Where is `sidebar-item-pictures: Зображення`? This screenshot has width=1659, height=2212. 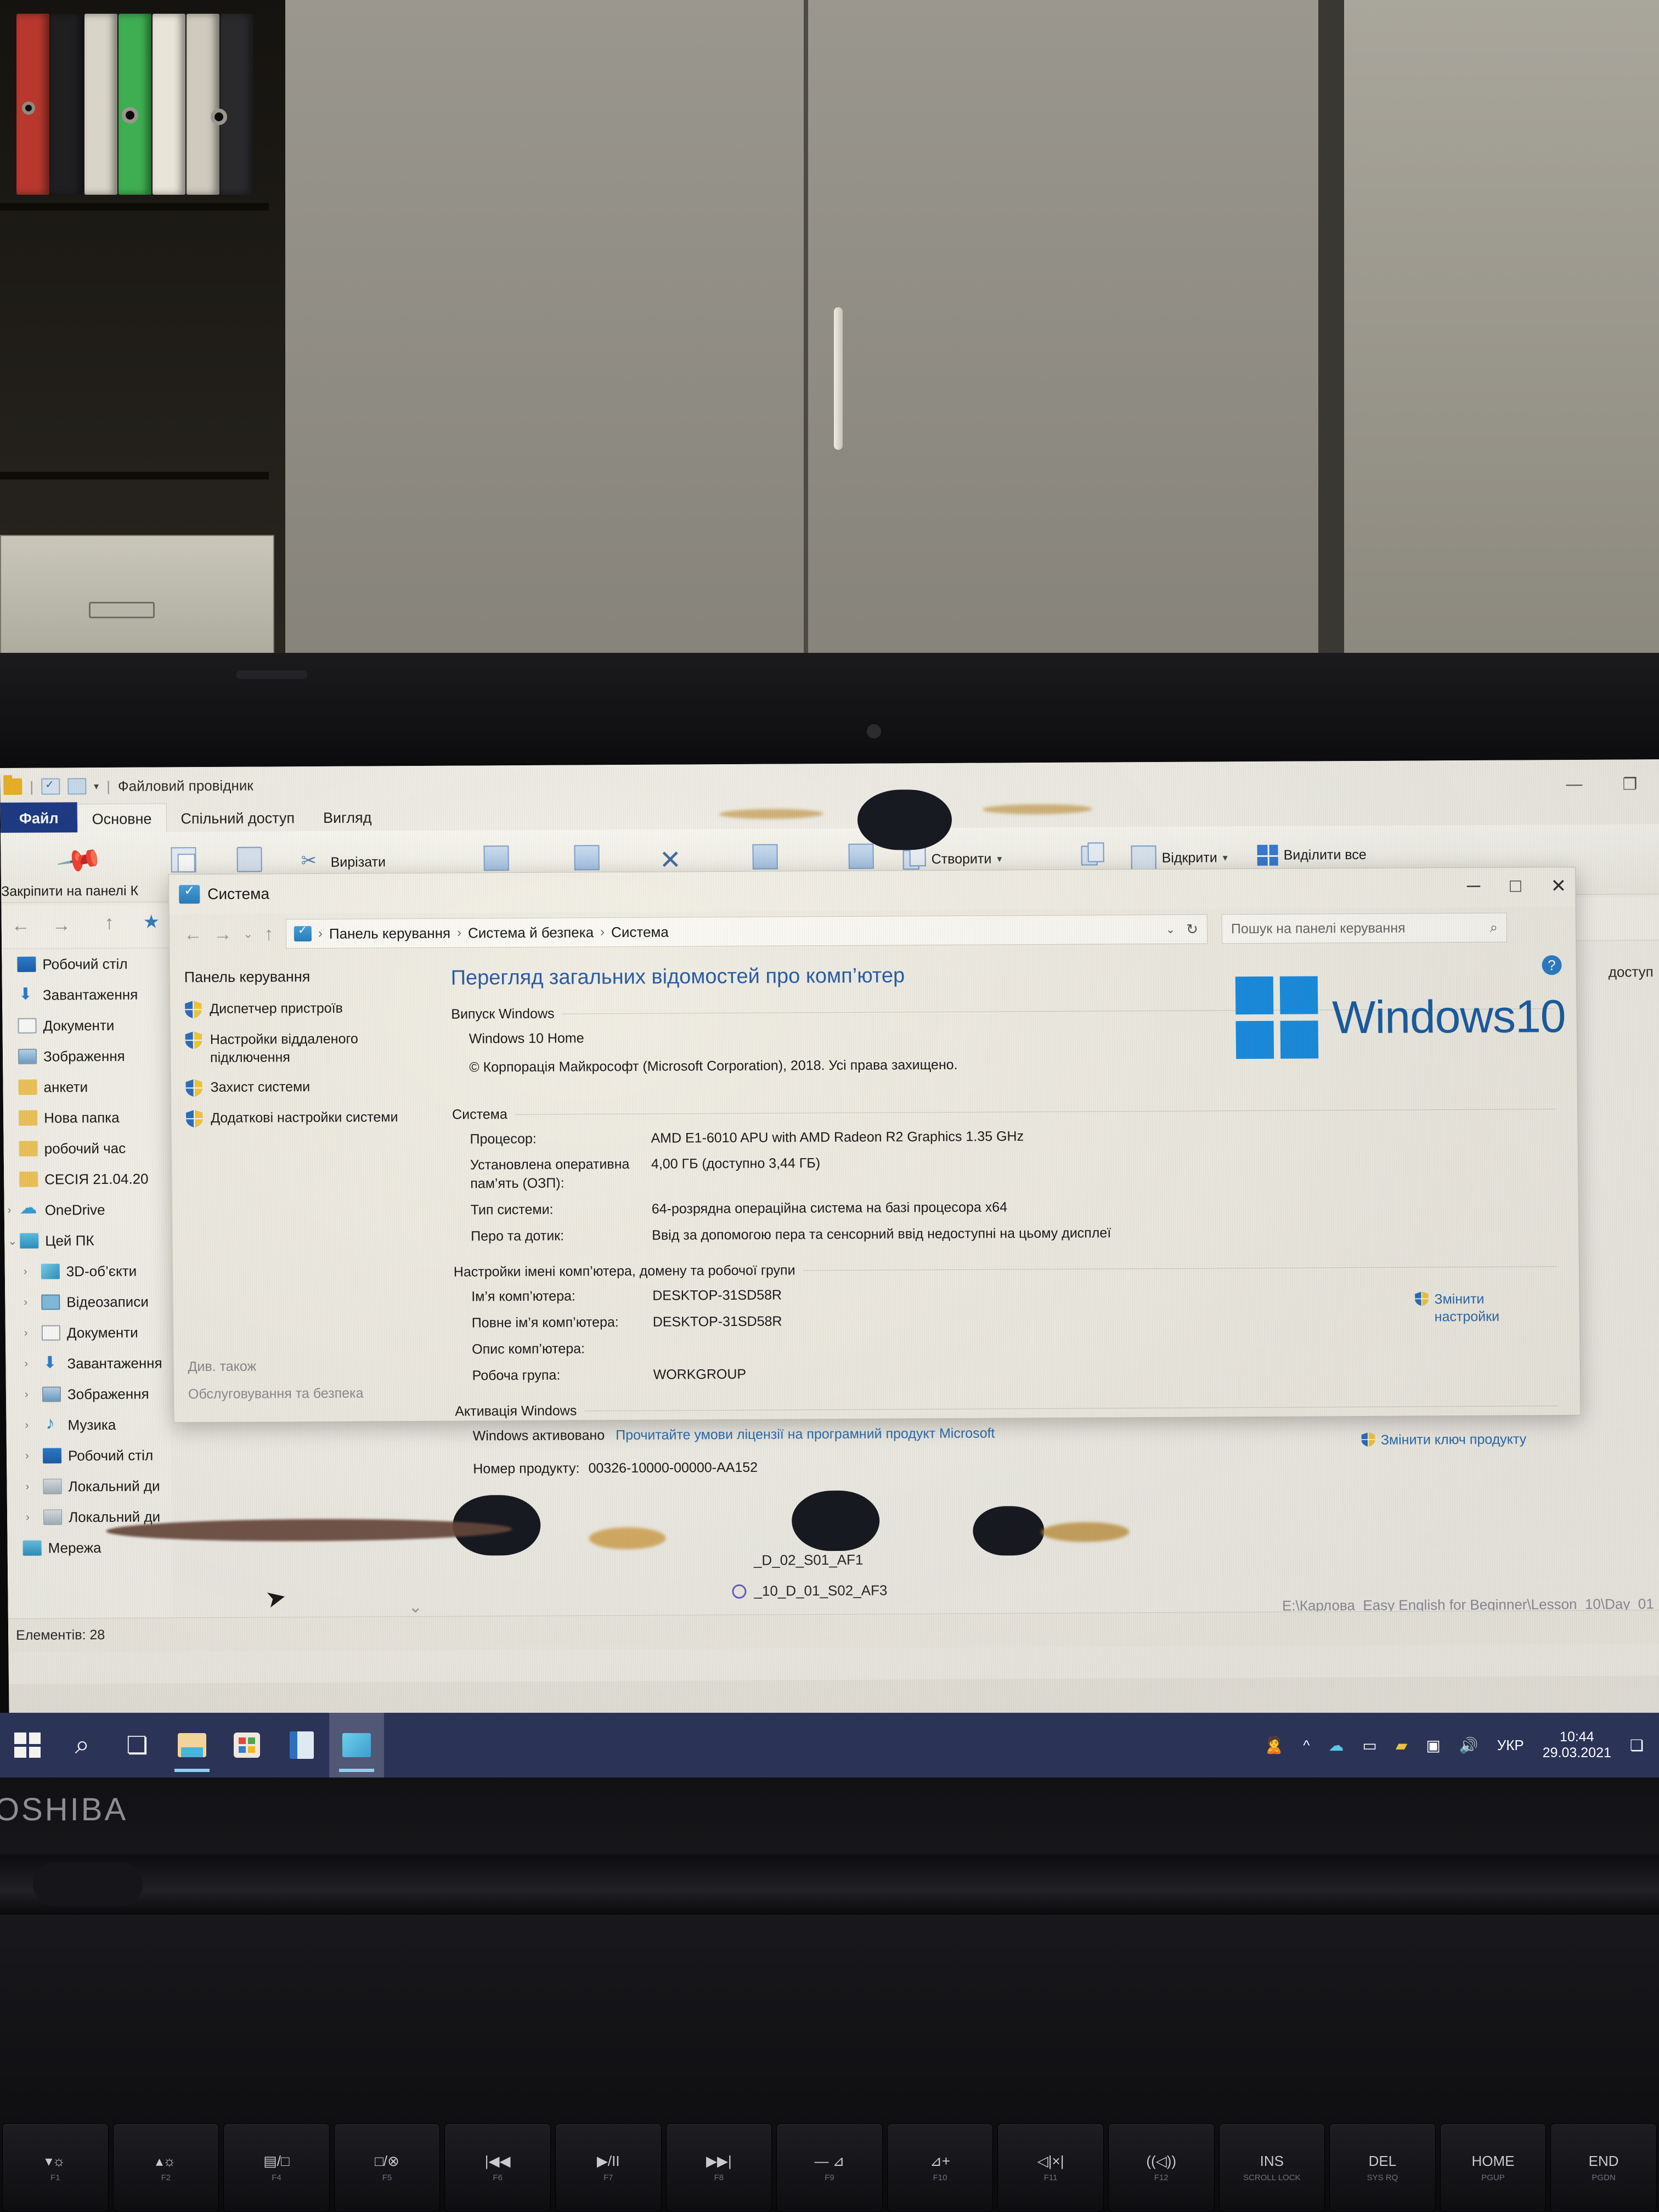
sidebar-item-pictures: Зображення is located at coordinates (85, 1056).